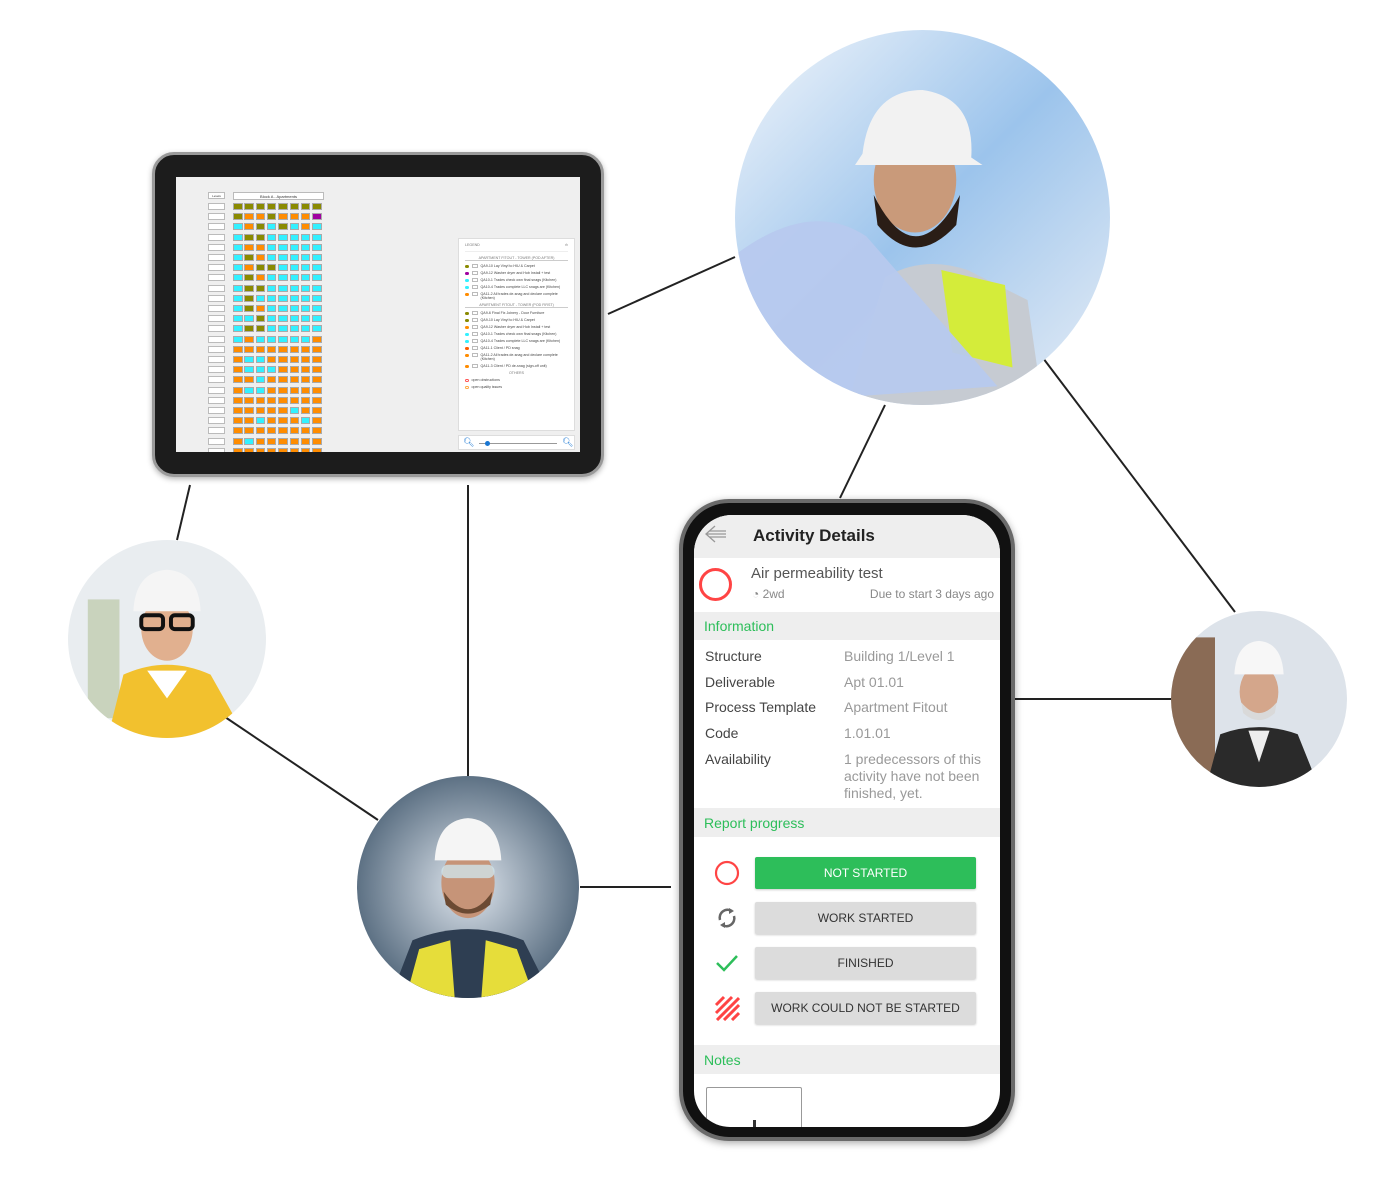  Describe the element at coordinates (468, 442) in the screenshot. I see `zoom-out-icon: 🔍︎` at that location.